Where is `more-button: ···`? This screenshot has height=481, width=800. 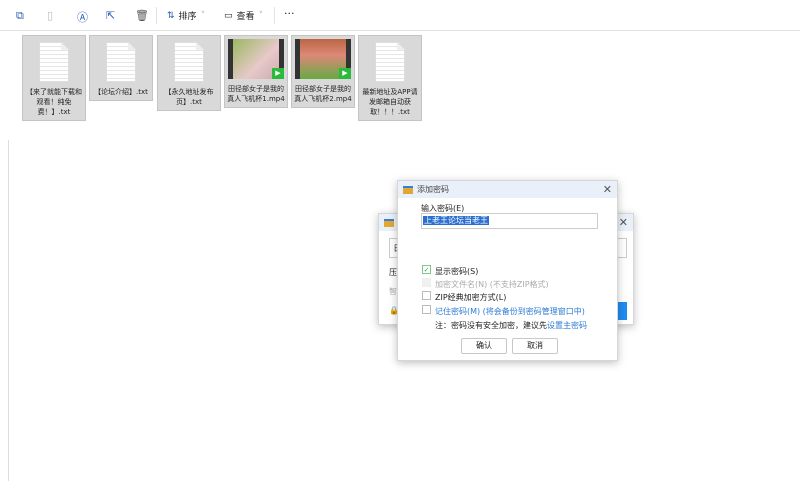
more-button: ··· is located at coordinates (289, 13).